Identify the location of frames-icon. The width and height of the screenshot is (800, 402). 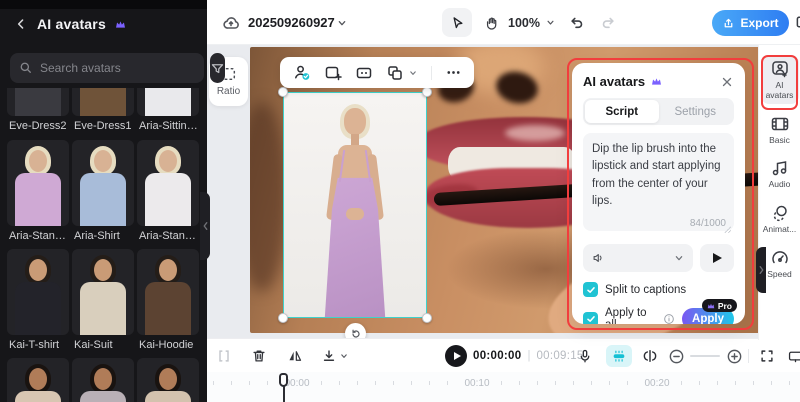
(364, 73).